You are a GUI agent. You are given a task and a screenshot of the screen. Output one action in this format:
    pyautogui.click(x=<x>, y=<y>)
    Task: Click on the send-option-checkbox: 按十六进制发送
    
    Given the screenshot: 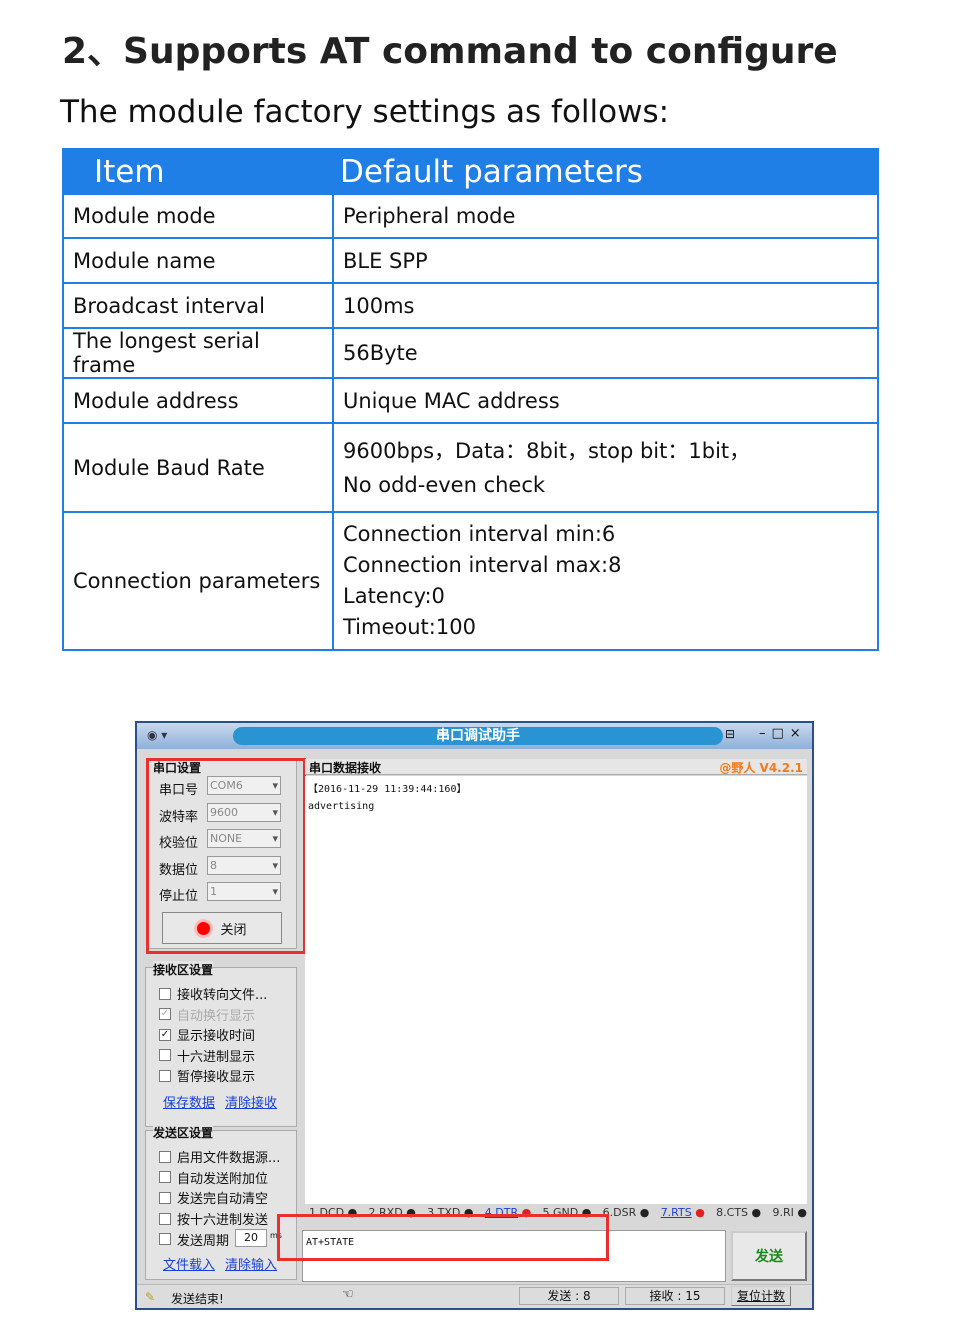 What is the action you would take?
    pyautogui.click(x=213, y=1218)
    